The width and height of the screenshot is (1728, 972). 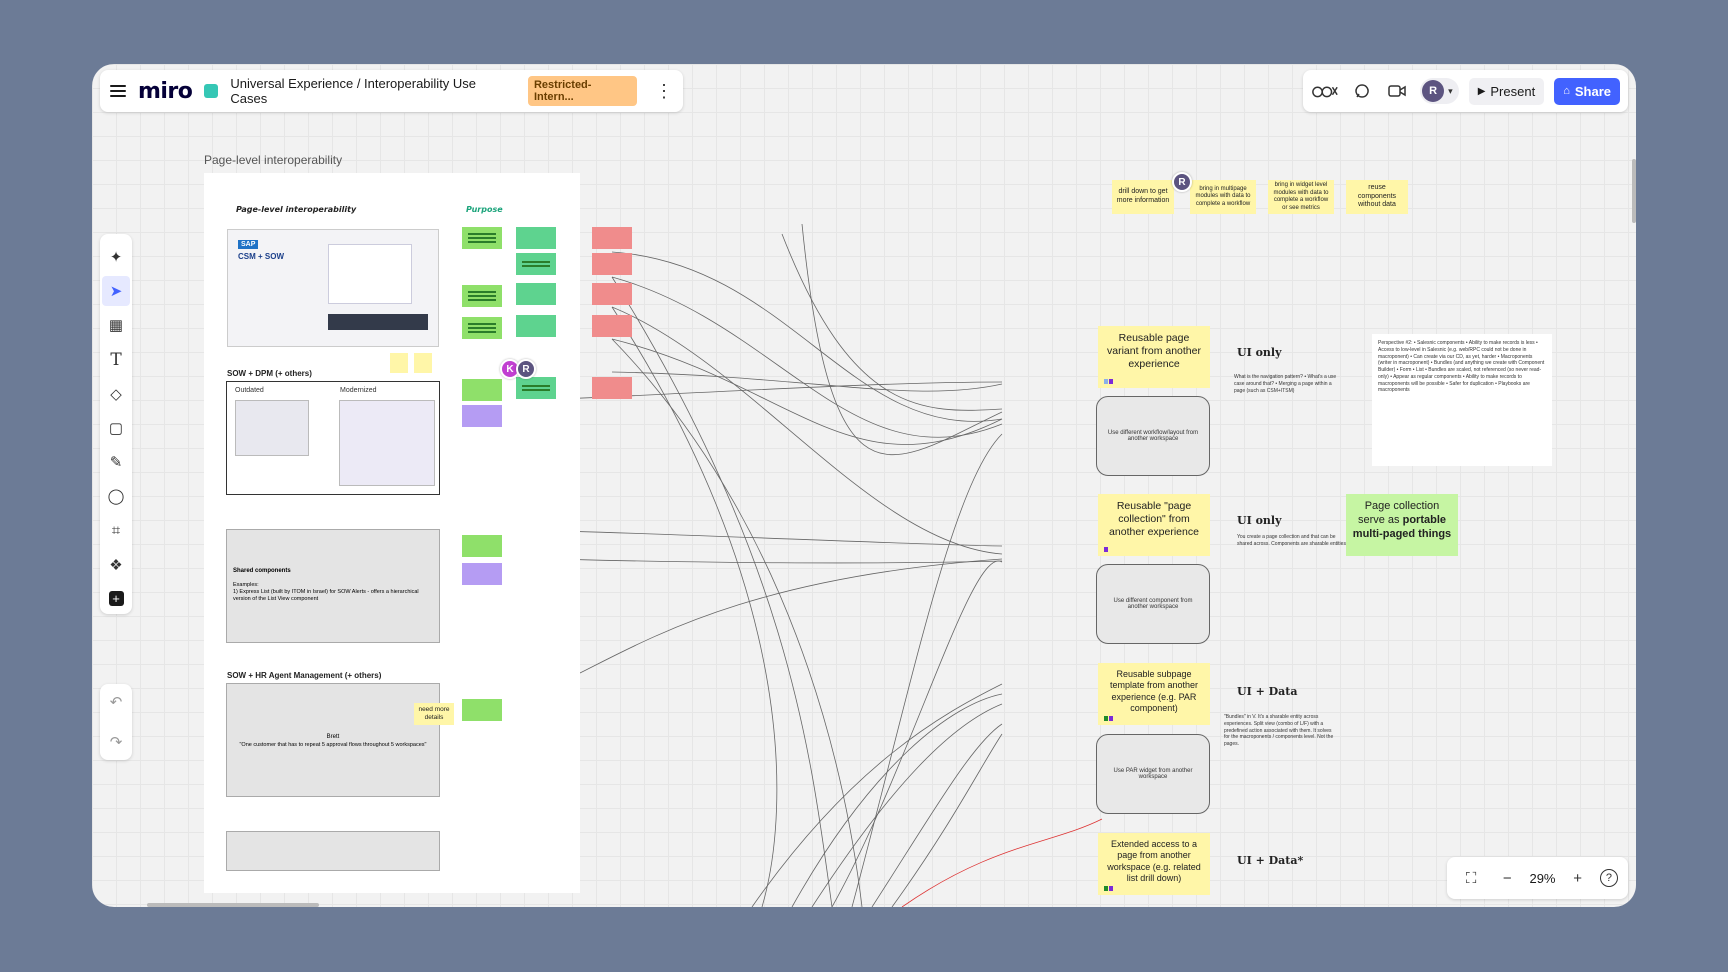 What do you see at coordinates (233, 905) in the screenshot?
I see `horizontal-scrollbar` at bounding box center [233, 905].